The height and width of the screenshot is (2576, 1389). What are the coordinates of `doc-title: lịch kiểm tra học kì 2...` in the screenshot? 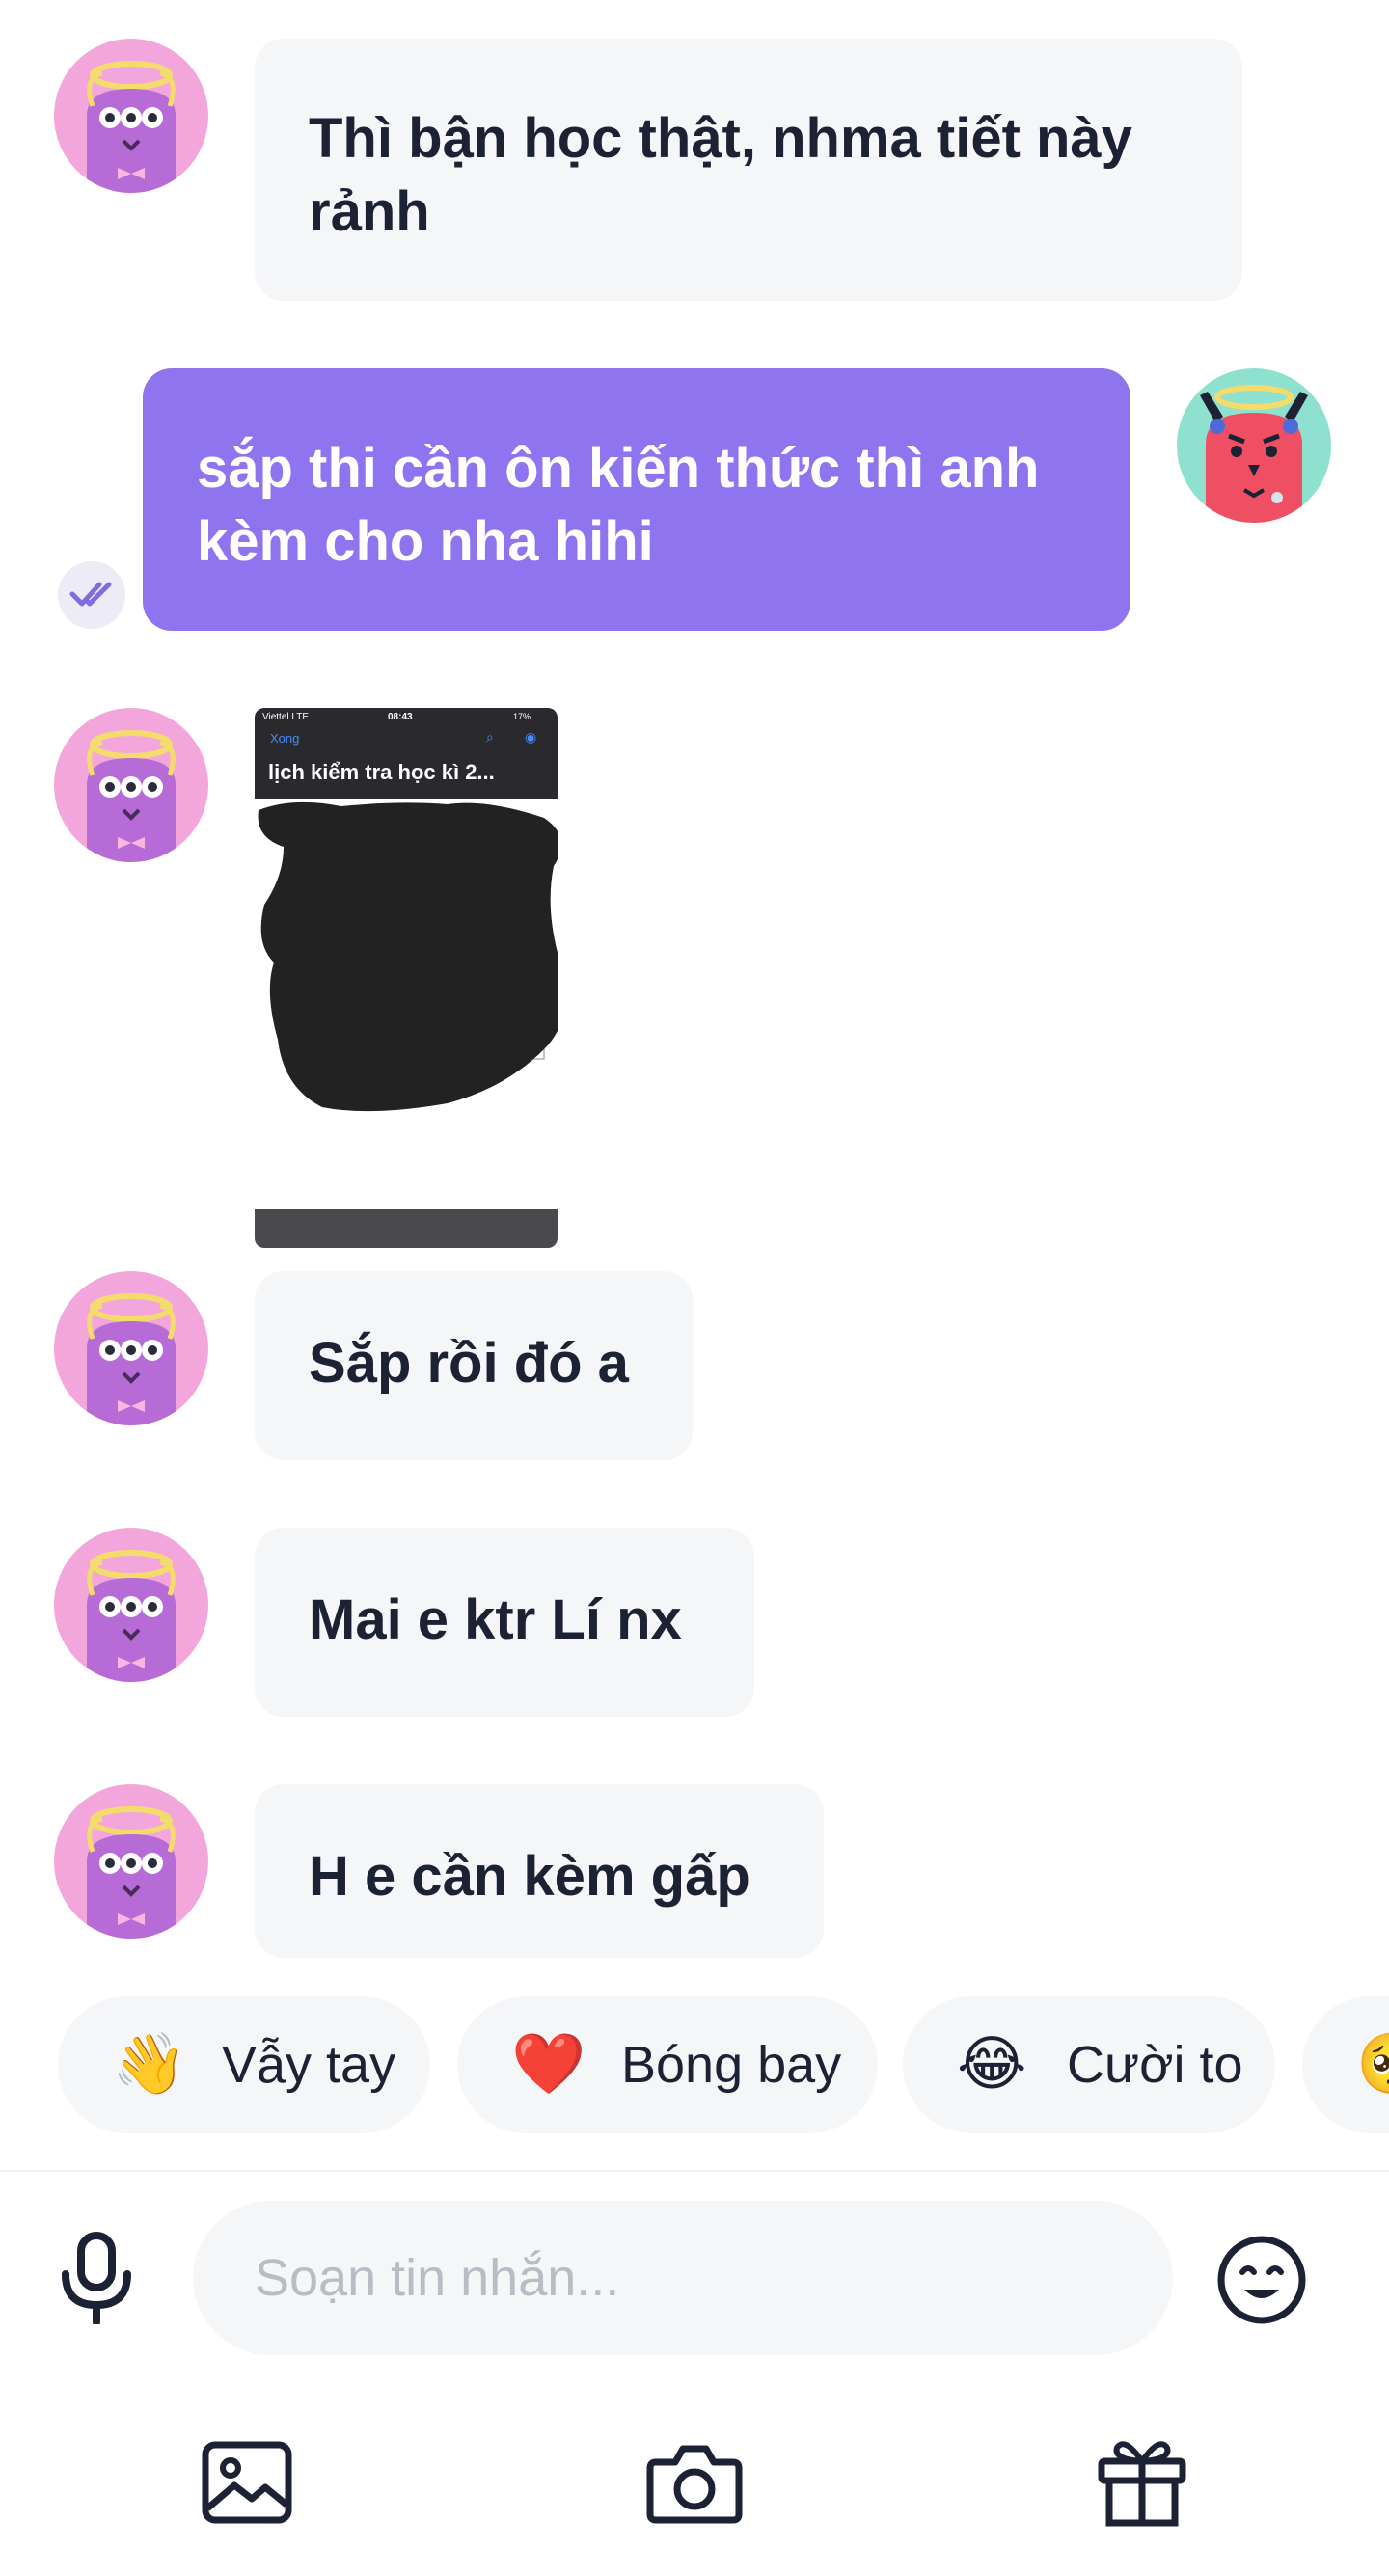 It's located at (381, 772).